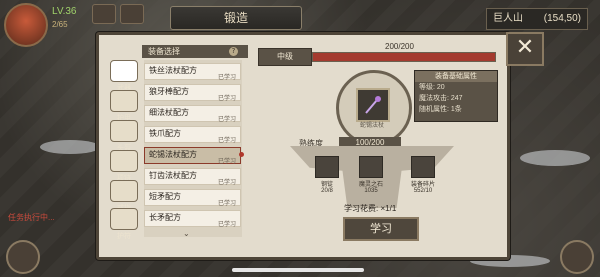 This screenshot has width=600, height=277. What do you see at coordinates (381, 229) in the screenshot?
I see `learn-button: 学习` at bounding box center [381, 229].